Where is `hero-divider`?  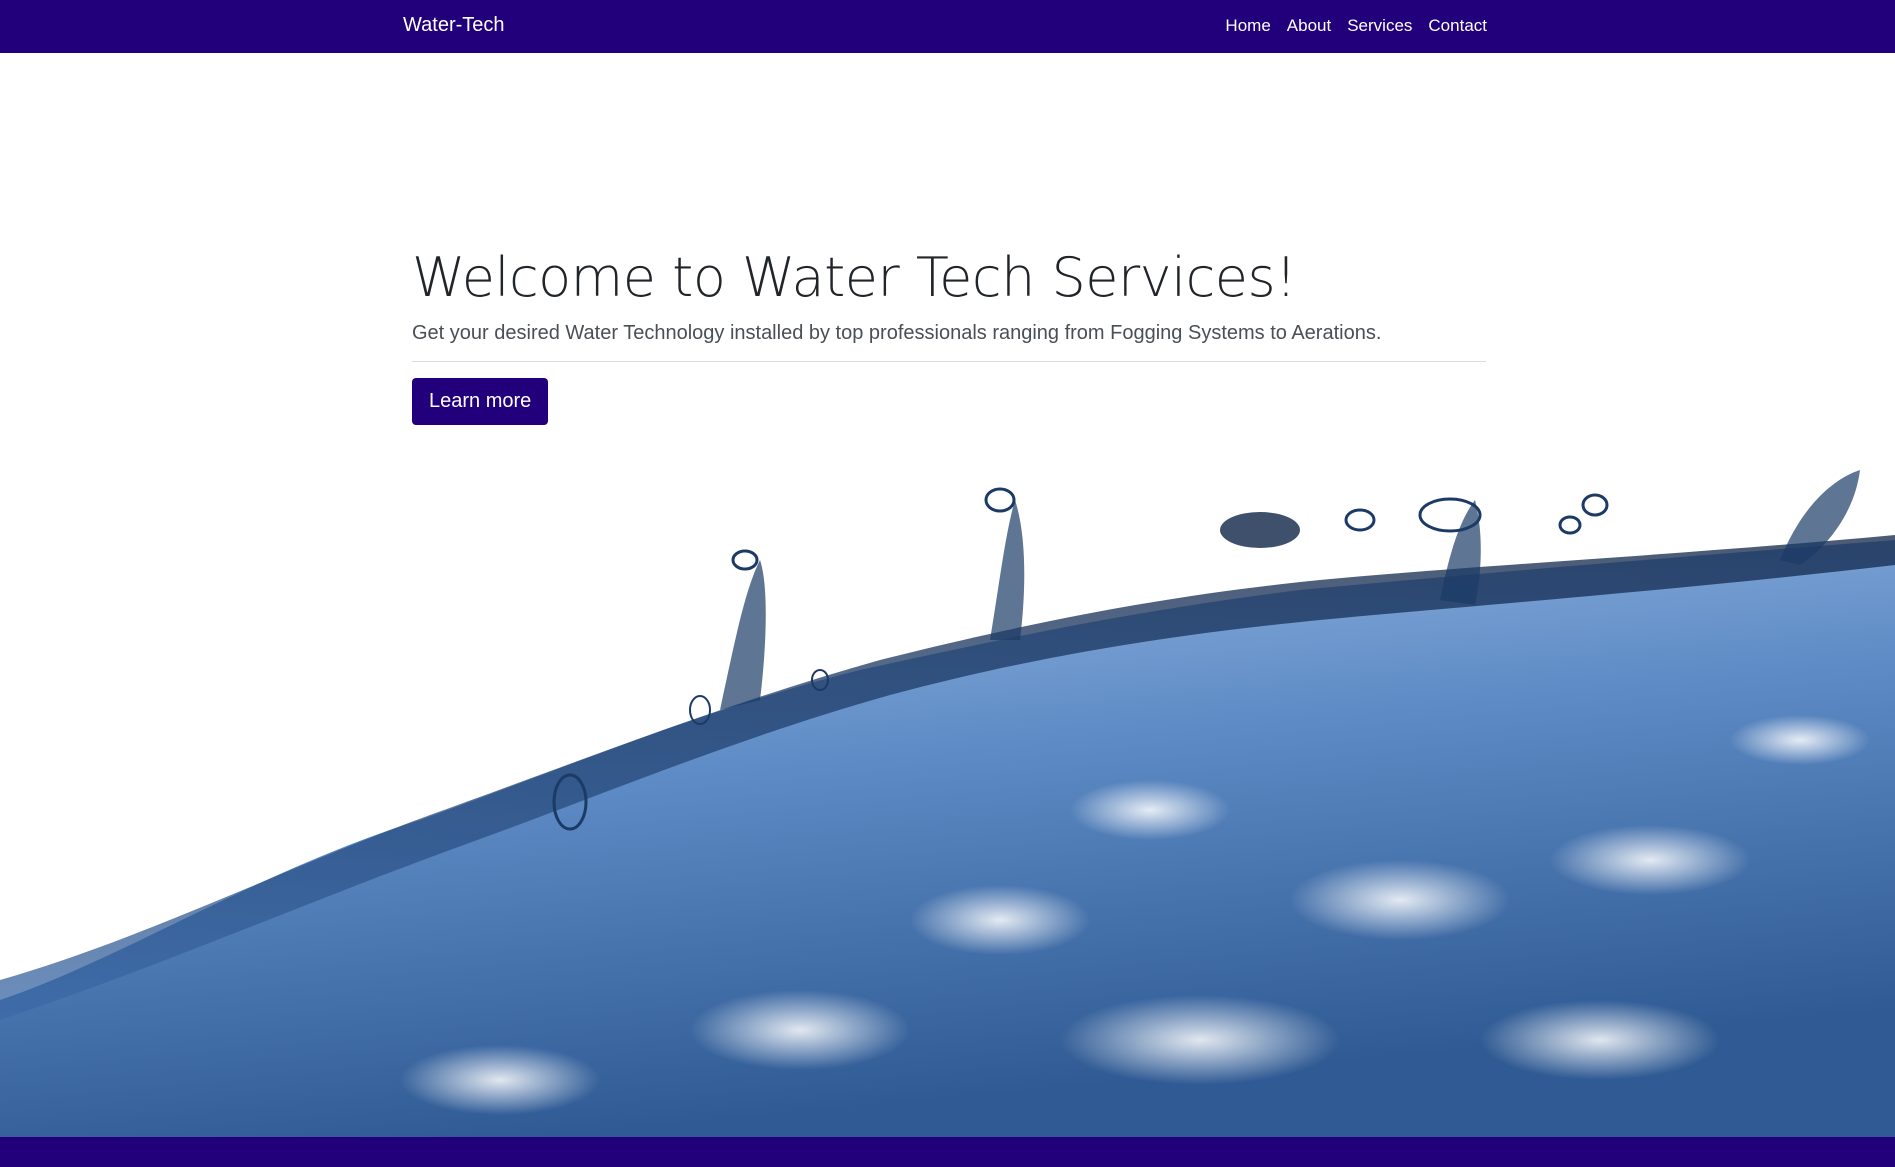
hero-divider is located at coordinates (949, 361).